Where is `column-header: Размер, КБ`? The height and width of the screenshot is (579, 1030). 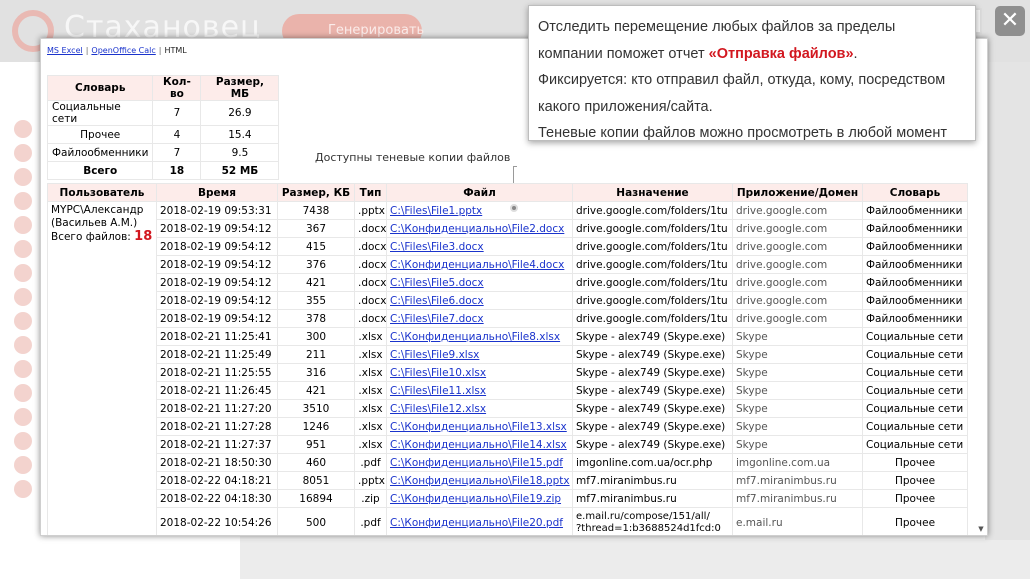 column-header: Размер, КБ is located at coordinates (316, 192).